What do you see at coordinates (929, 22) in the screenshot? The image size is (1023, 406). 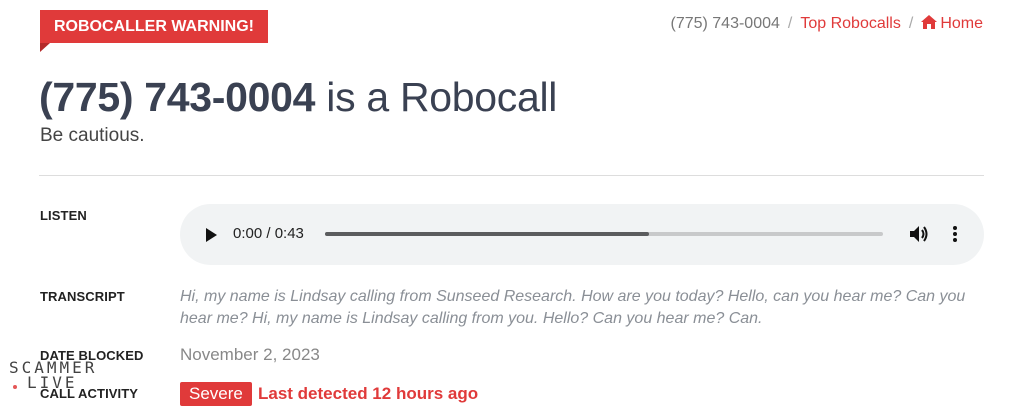 I see `home-icon` at bounding box center [929, 22].